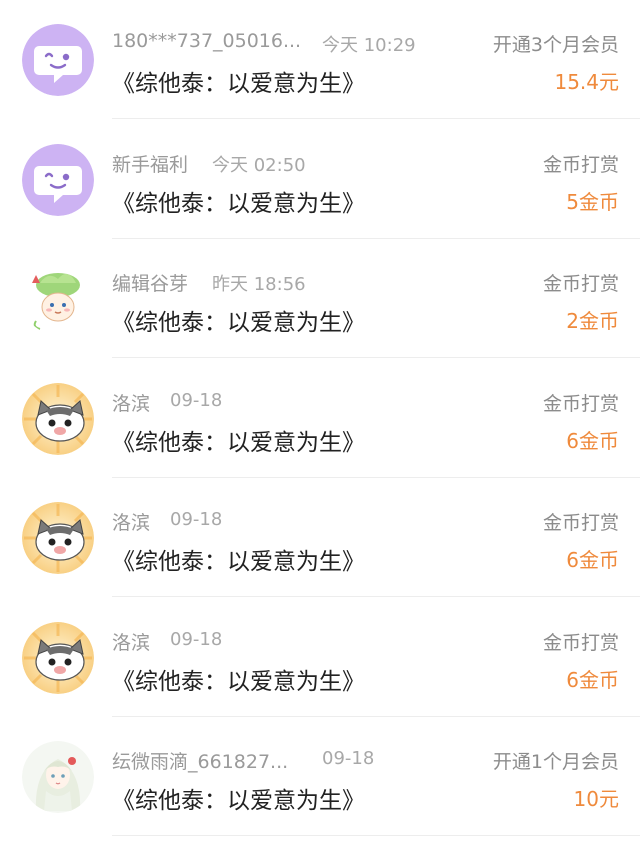 The height and width of the screenshot is (849, 640). I want to click on transaction-row: 编辑谷芽 昨天 18:56 《综他泰：以爱意为生》 金币打赏 2金币, so click(320, 298).